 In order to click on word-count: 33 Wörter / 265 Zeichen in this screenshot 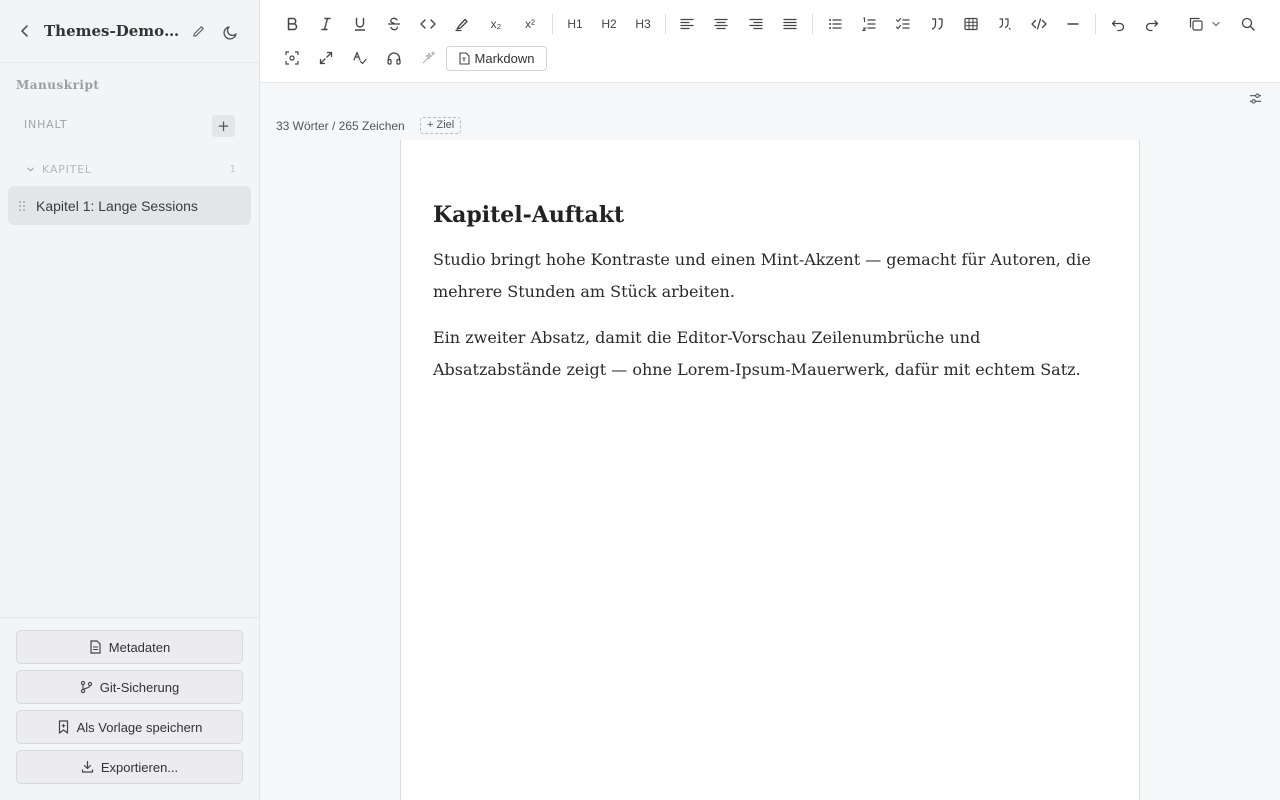, I will do `click(340, 126)`.